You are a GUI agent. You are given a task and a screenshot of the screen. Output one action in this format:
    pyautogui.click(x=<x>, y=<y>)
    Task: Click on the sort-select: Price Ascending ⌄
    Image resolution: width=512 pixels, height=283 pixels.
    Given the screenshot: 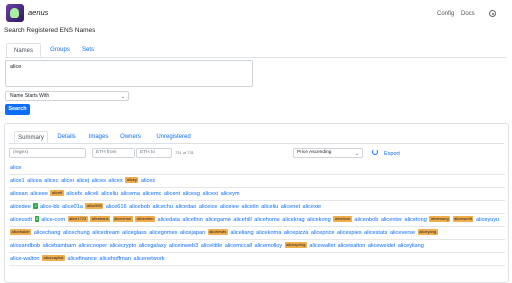 What is the action you would take?
    pyautogui.click(x=328, y=153)
    